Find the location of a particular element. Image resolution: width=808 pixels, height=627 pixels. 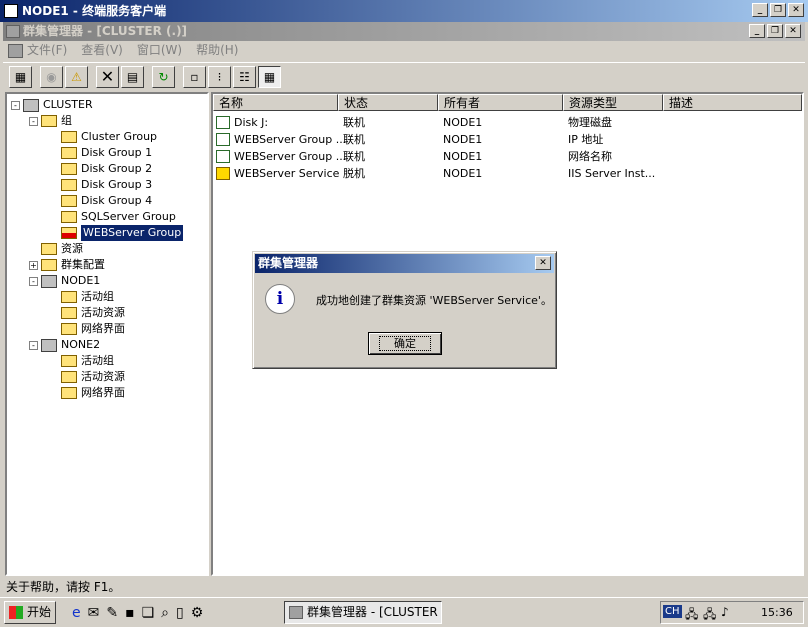

tree-item: 群集配置 is located at coordinates (73, 265).